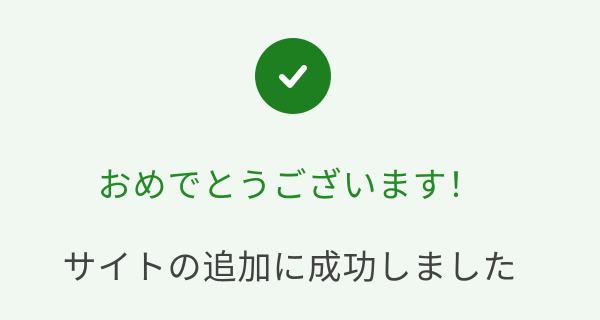 This screenshot has height=320, width=600. I want to click on checkmark-icon, so click(293, 76).